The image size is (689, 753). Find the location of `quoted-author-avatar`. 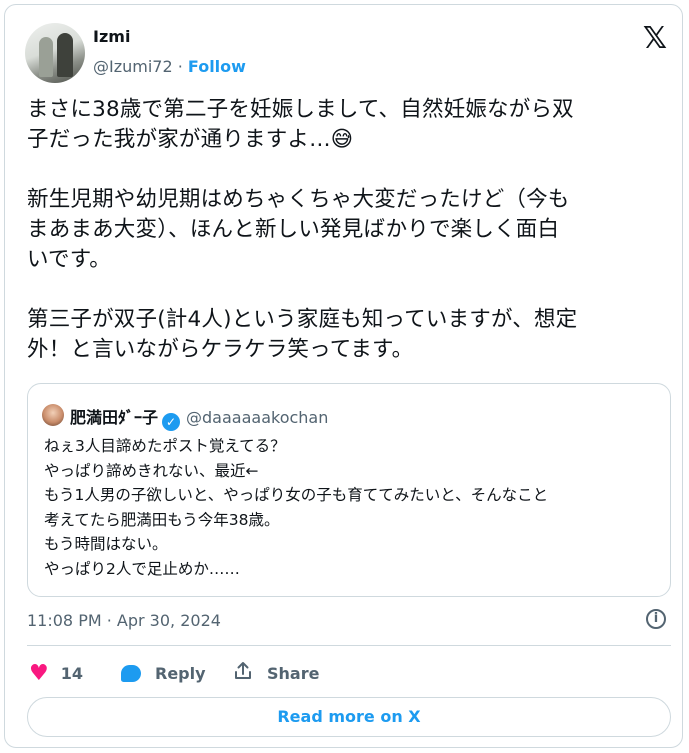

quoted-author-avatar is located at coordinates (53, 415).